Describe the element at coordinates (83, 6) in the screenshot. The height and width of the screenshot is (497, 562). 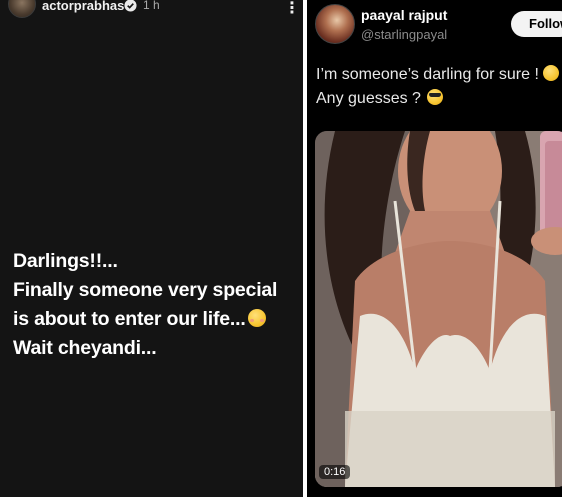
I see `story-username: actorprabhas` at that location.